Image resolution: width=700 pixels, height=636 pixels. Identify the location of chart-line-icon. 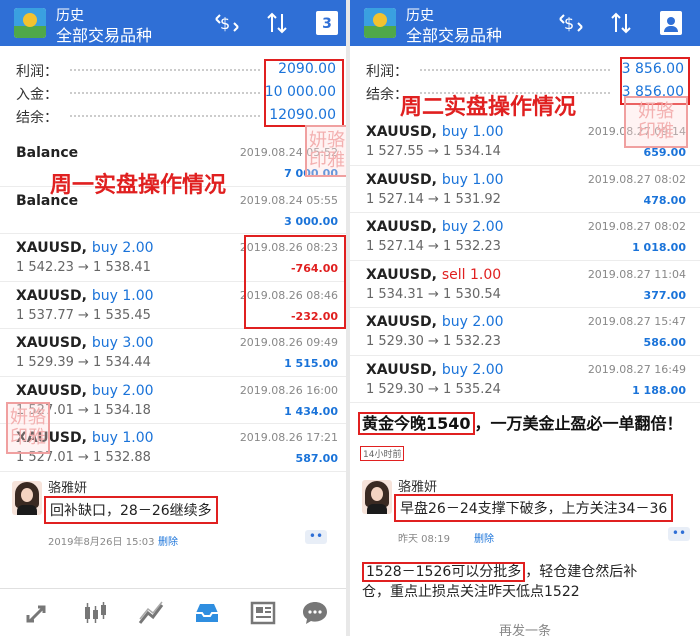
(151, 613).